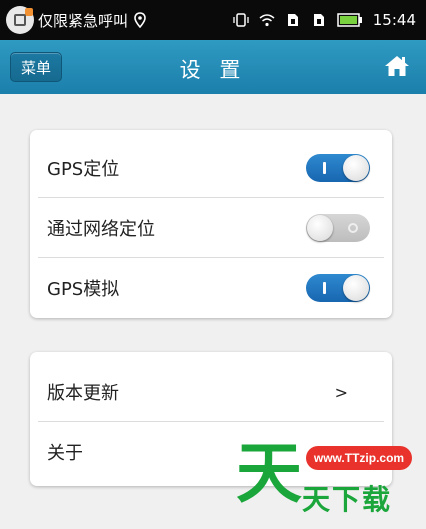  Describe the element at coordinates (397, 66) in the screenshot. I see `home-icon` at that location.